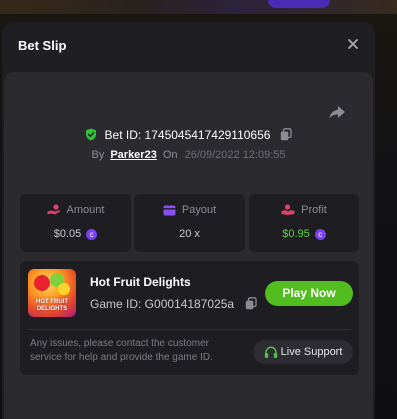 Image resolution: width=397 pixels, height=419 pixels. What do you see at coordinates (188, 46) in the screenshot?
I see `modal-header: Bet Slip` at bounding box center [188, 46].